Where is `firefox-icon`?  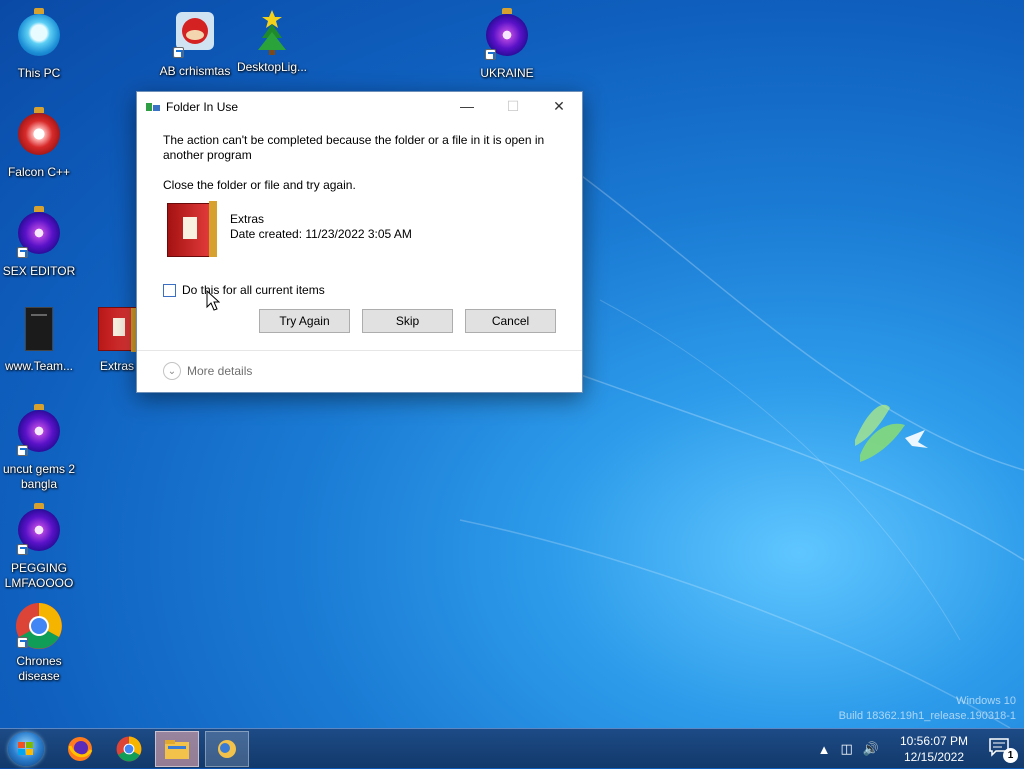 firefox-icon is located at coordinates (80, 749).